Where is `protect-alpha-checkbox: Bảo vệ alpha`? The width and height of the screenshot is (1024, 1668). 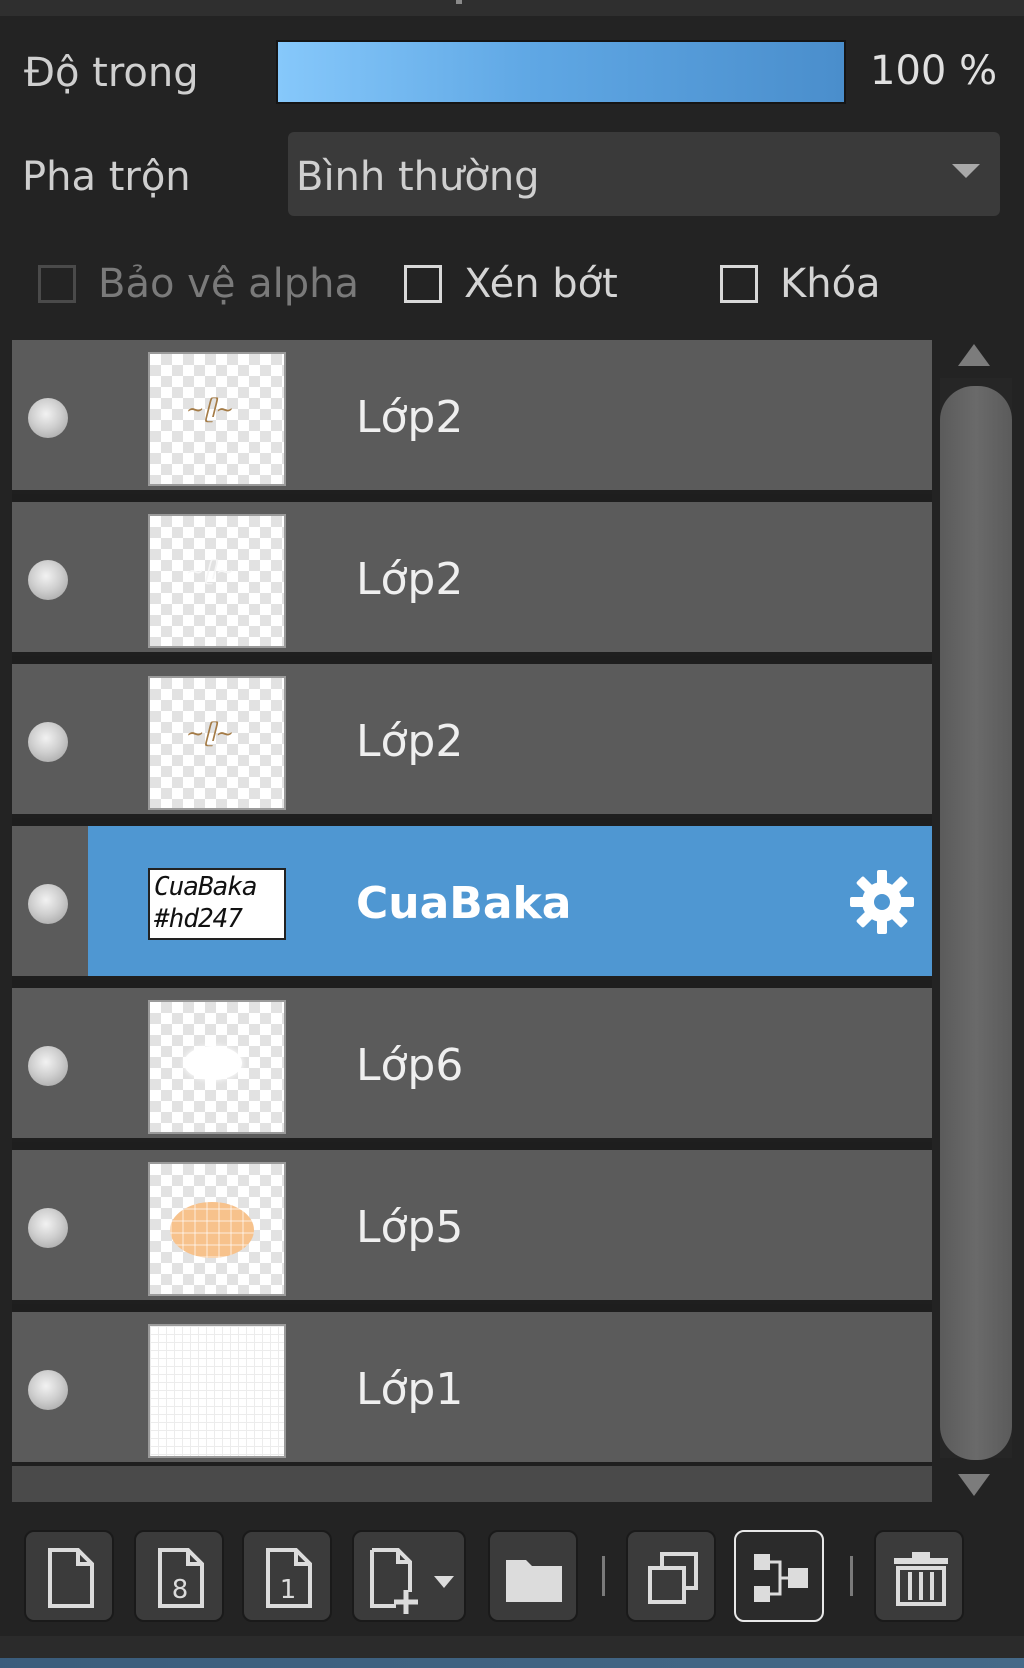
protect-alpha-checkbox: Bảo vệ alpha is located at coordinates (199, 284).